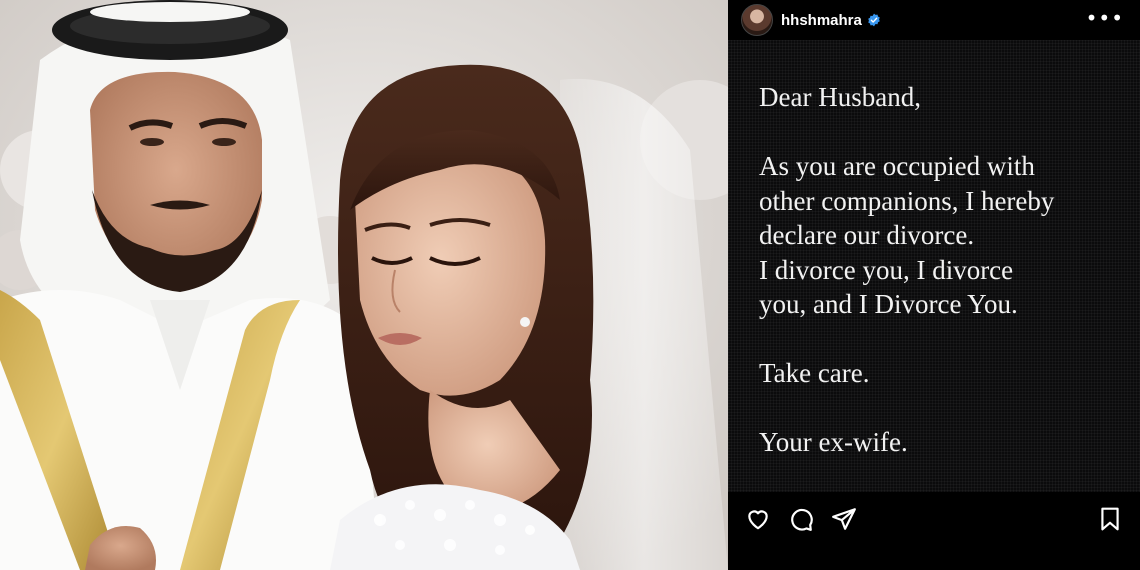  I want to click on letter-closing: Take care., so click(814, 373).